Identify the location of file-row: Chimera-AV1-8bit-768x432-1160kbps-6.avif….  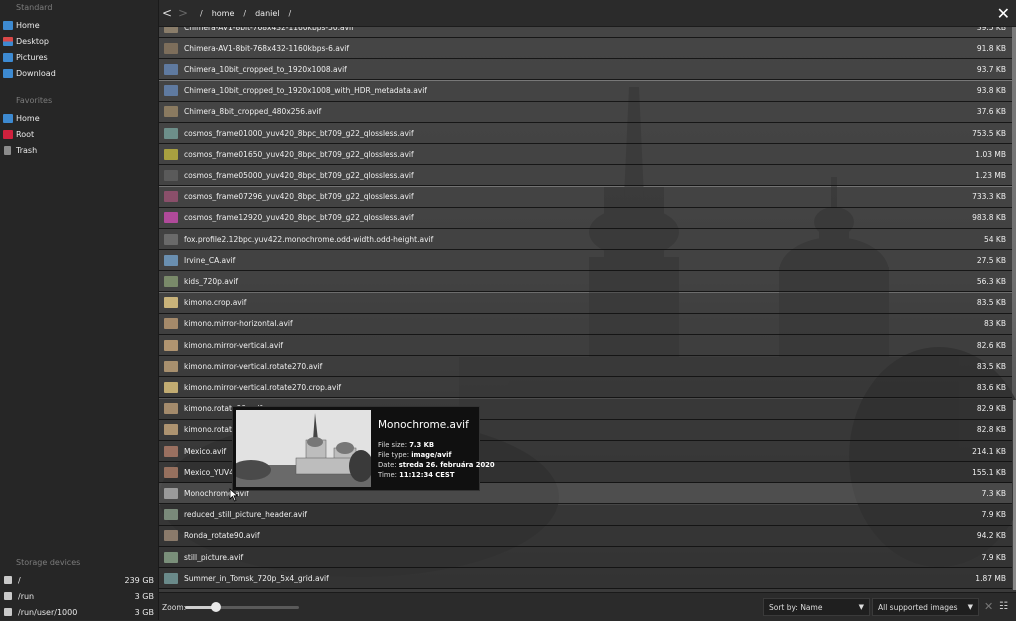
(585, 49).